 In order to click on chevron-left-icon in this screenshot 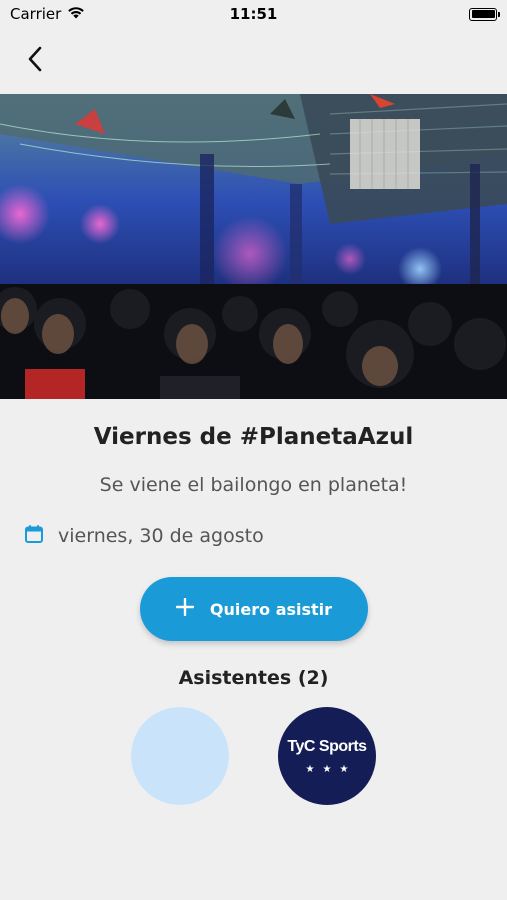, I will do `click(35, 59)`.